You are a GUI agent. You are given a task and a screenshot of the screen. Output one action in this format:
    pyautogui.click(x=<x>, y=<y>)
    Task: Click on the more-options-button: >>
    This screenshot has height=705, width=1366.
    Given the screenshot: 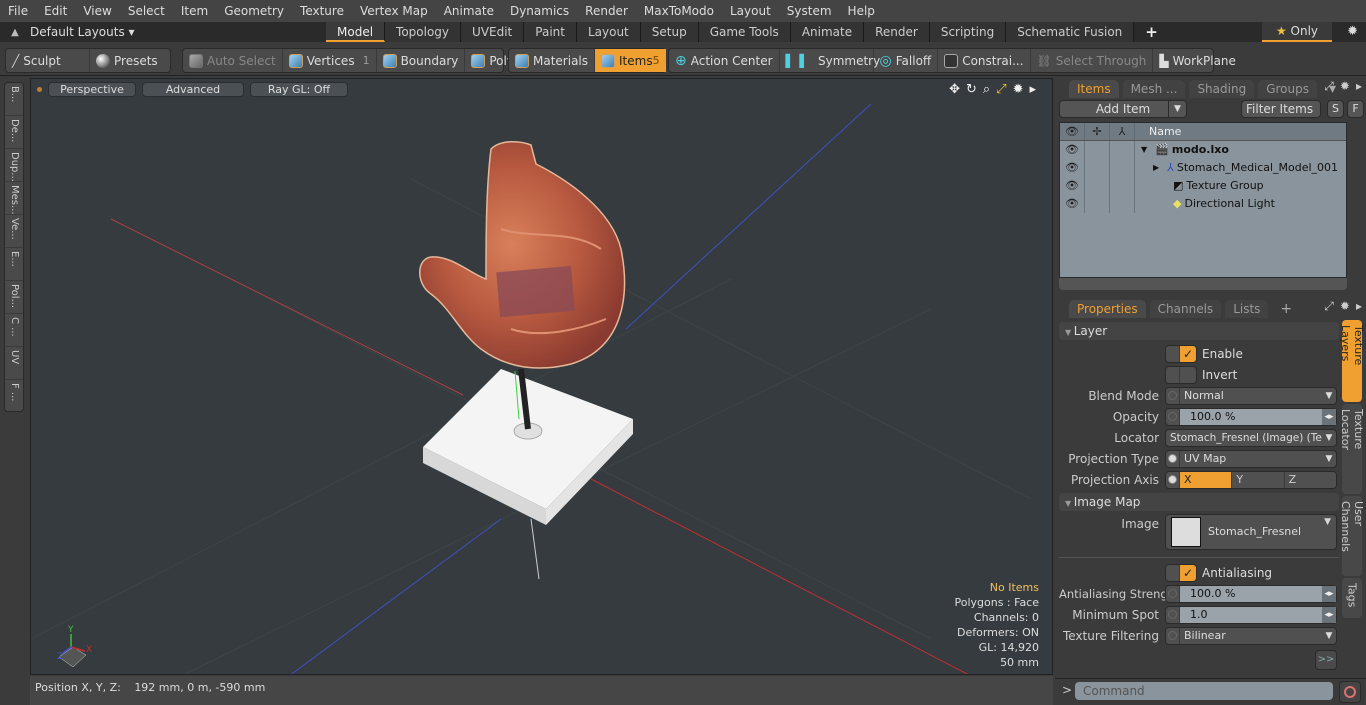 What is the action you would take?
    pyautogui.click(x=1326, y=660)
    